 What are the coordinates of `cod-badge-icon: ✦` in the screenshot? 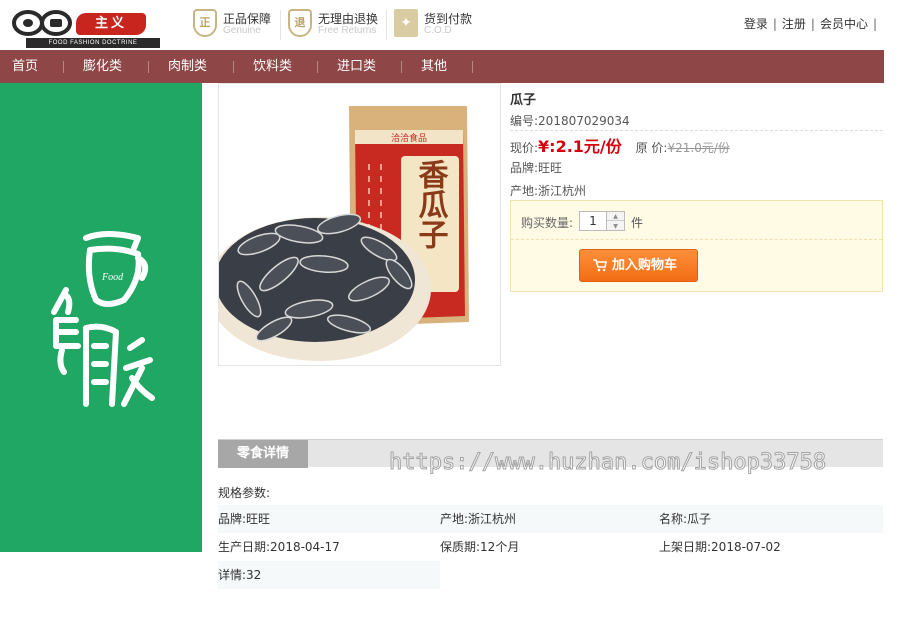 It's located at (406, 23).